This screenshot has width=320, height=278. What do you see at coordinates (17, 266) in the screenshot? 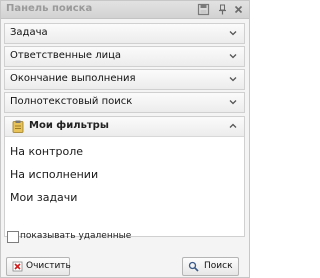
I see `clear-icon` at bounding box center [17, 266].